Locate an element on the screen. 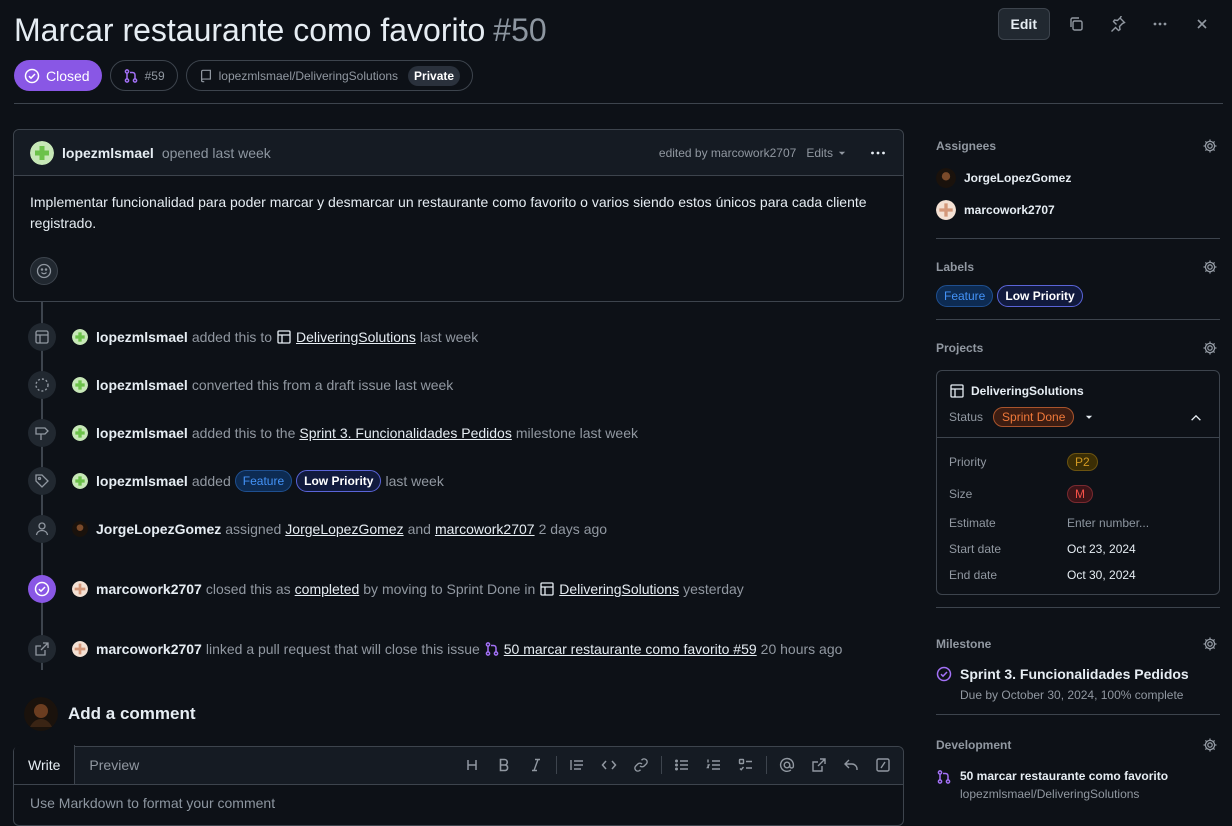 The width and height of the screenshot is (1232, 826). chevron-up-icon is located at coordinates (1196, 418).